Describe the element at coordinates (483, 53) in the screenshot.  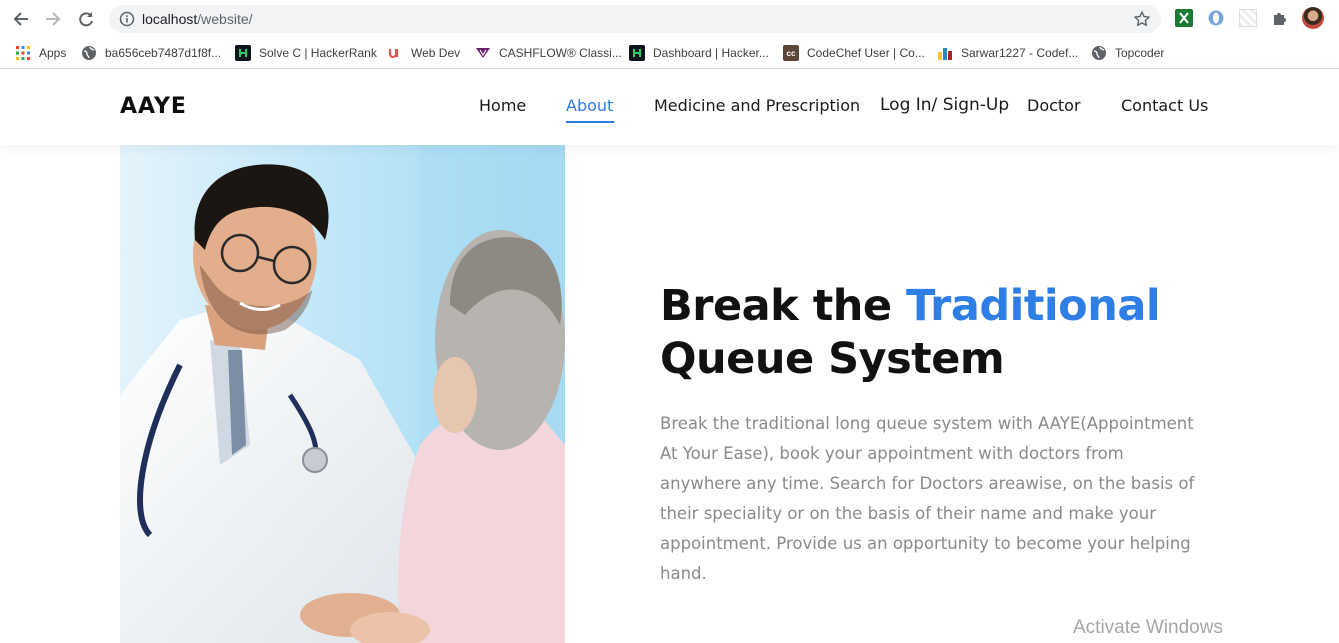
I see `cashflow-icon` at that location.